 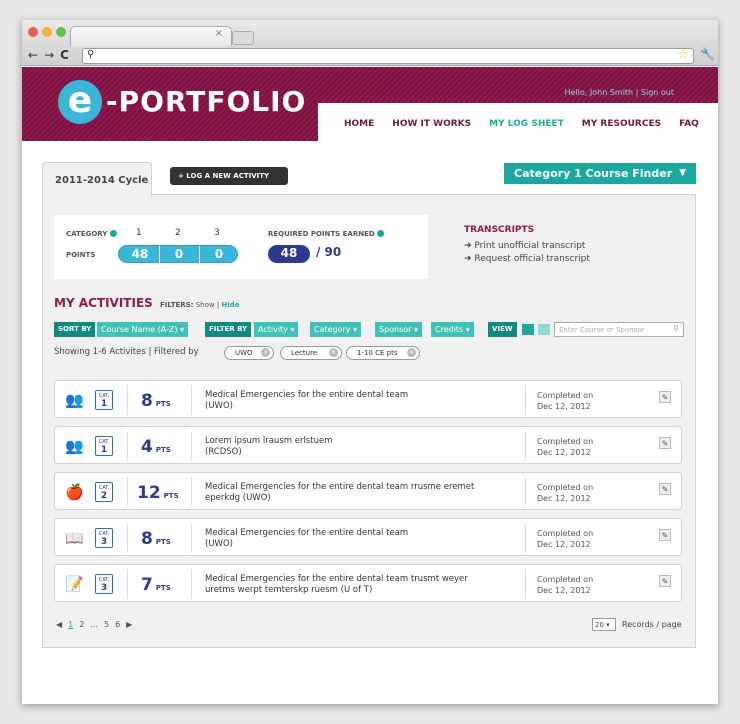 What do you see at coordinates (276, 329) in the screenshot?
I see `filter-activity-dropdown: Activity ▾` at bounding box center [276, 329].